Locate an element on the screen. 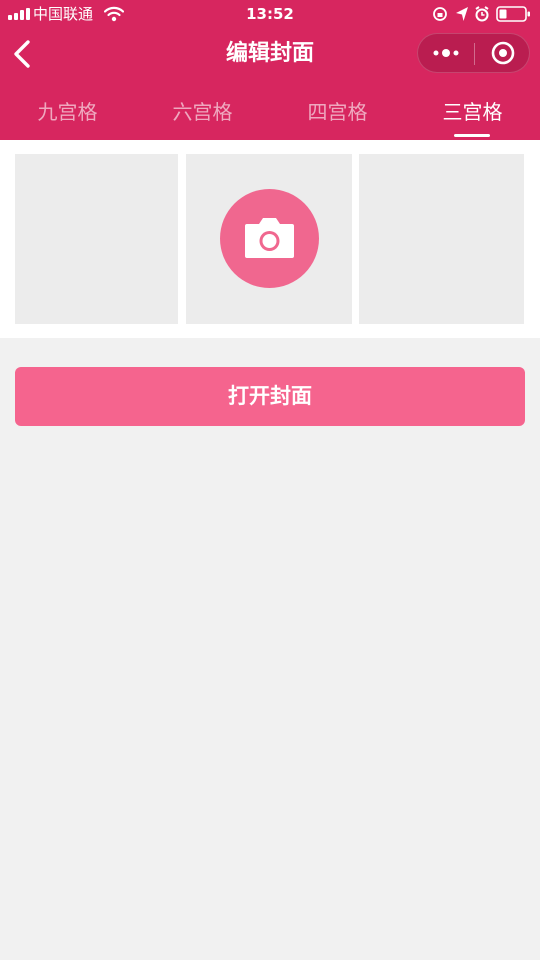 The image size is (540, 960). tab-three-grid: 三宫格 is located at coordinates (472, 115).